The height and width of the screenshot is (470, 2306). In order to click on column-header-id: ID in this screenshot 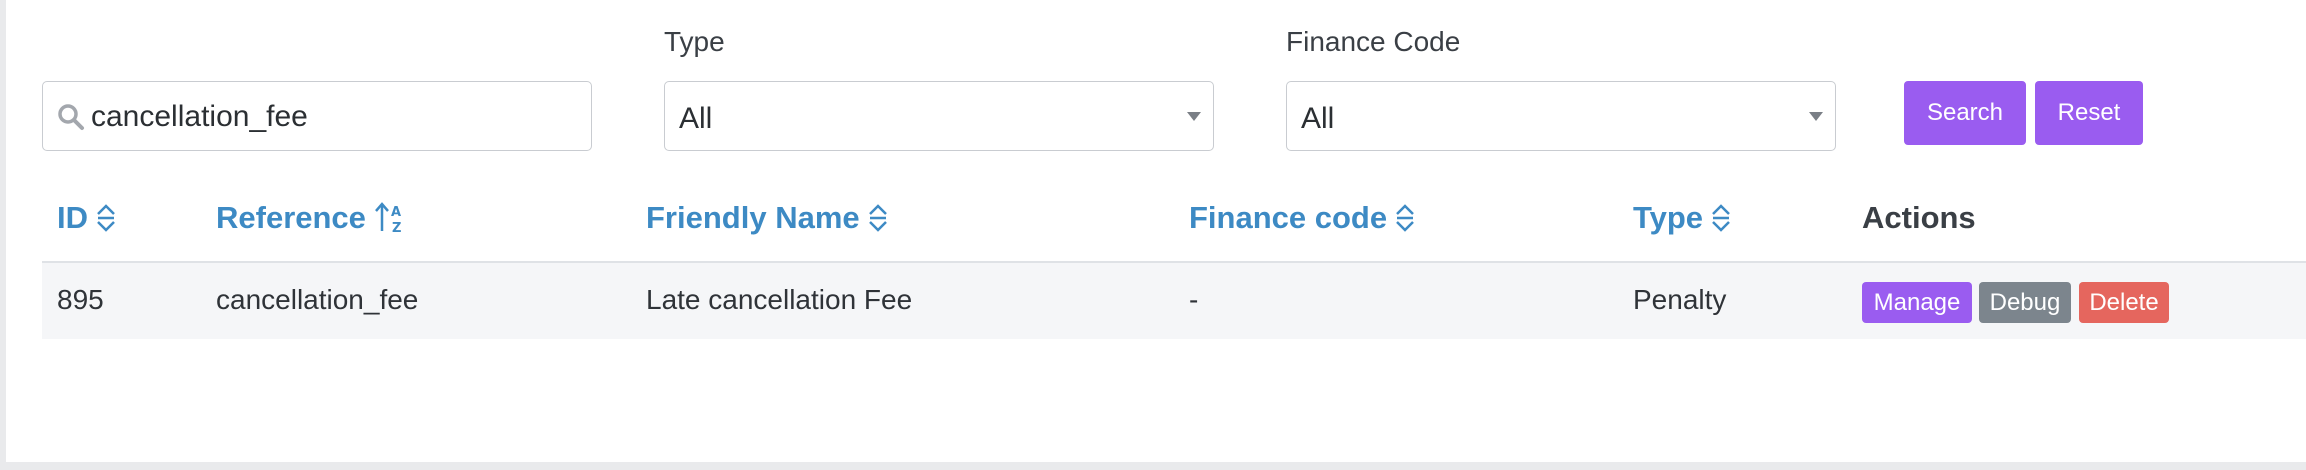, I will do `click(86, 218)`.